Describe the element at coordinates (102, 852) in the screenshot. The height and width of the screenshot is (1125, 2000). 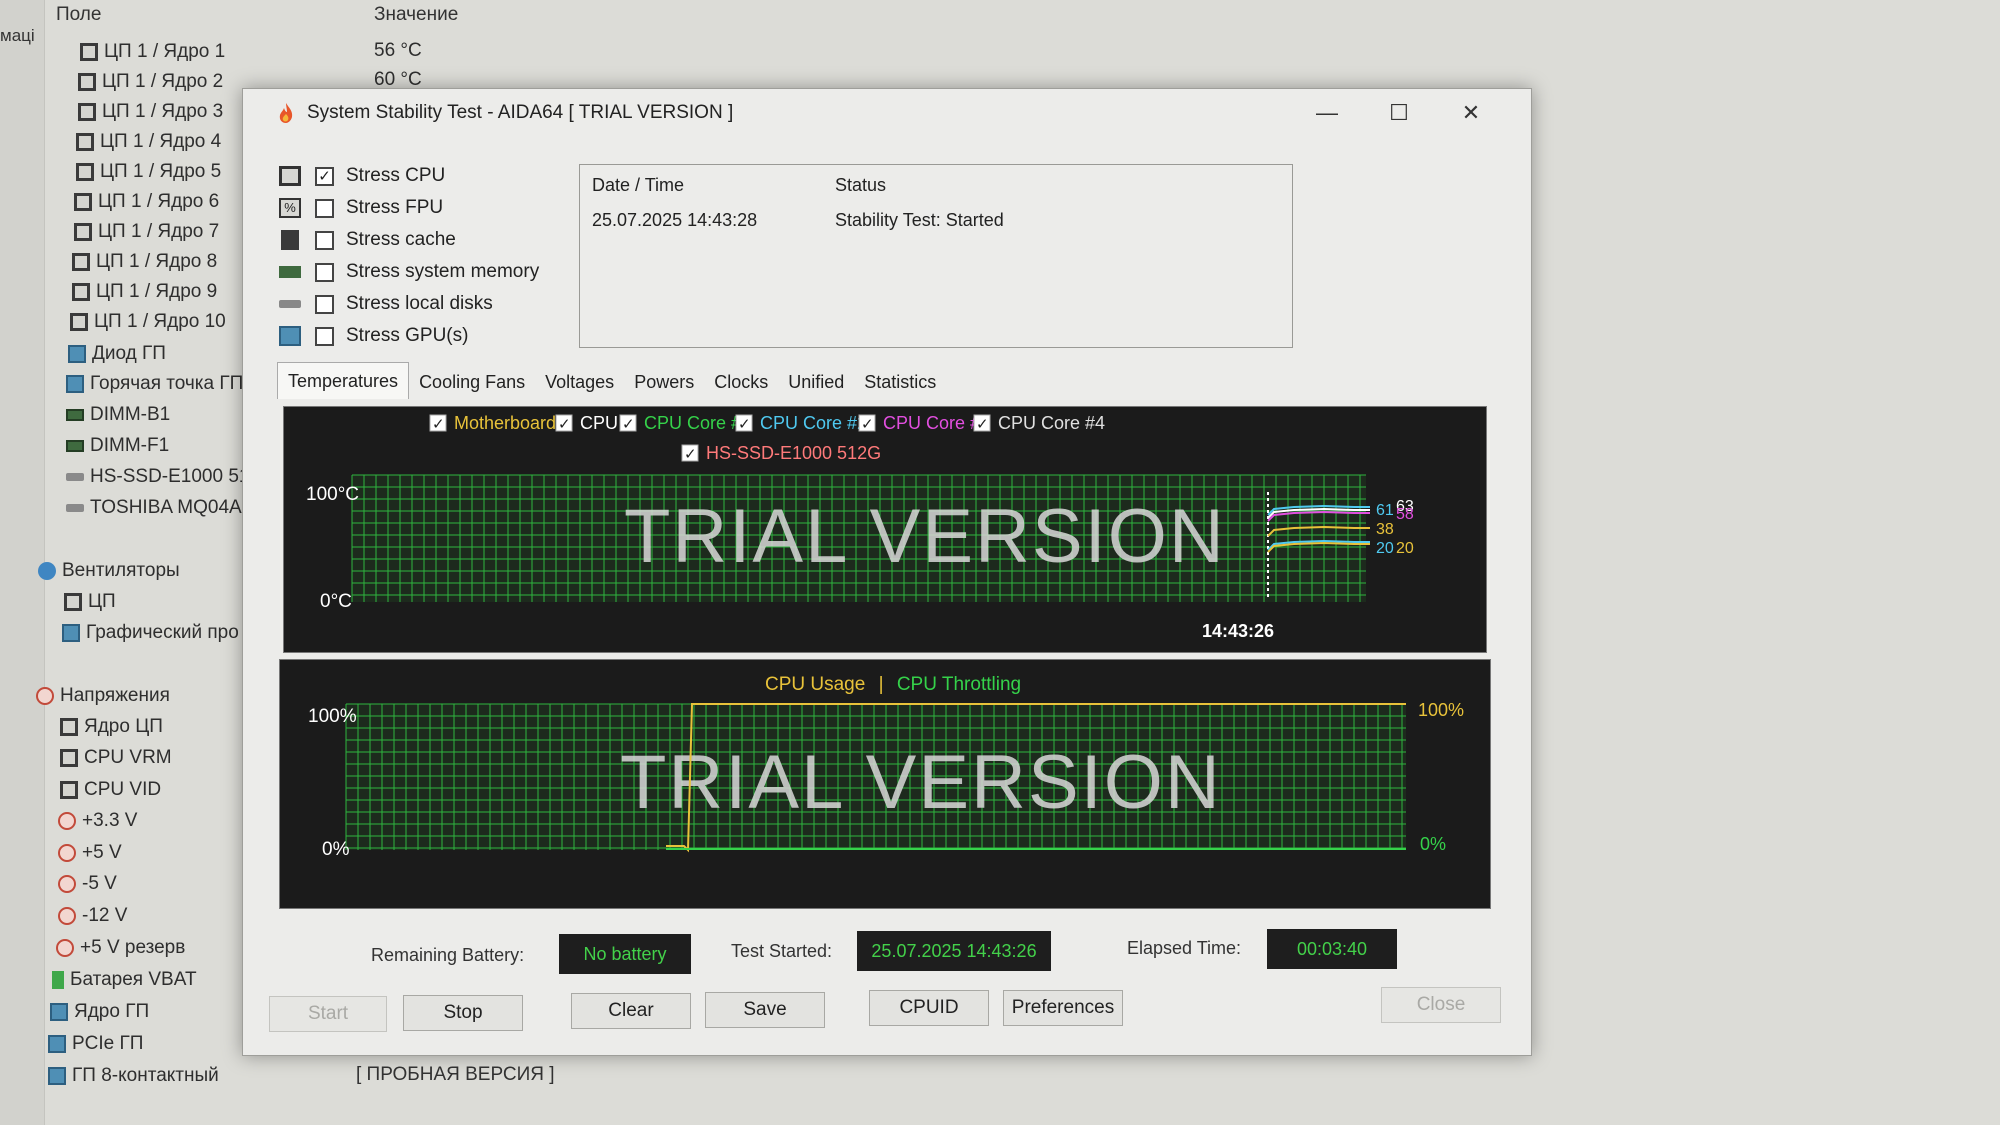
I see `sensor-label: +5 V` at that location.